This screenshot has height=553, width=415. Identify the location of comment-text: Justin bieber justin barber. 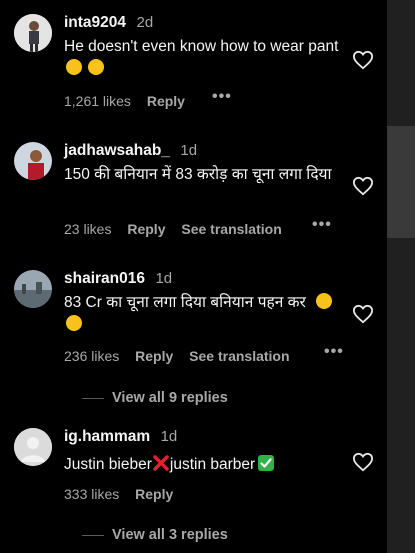
(202, 465).